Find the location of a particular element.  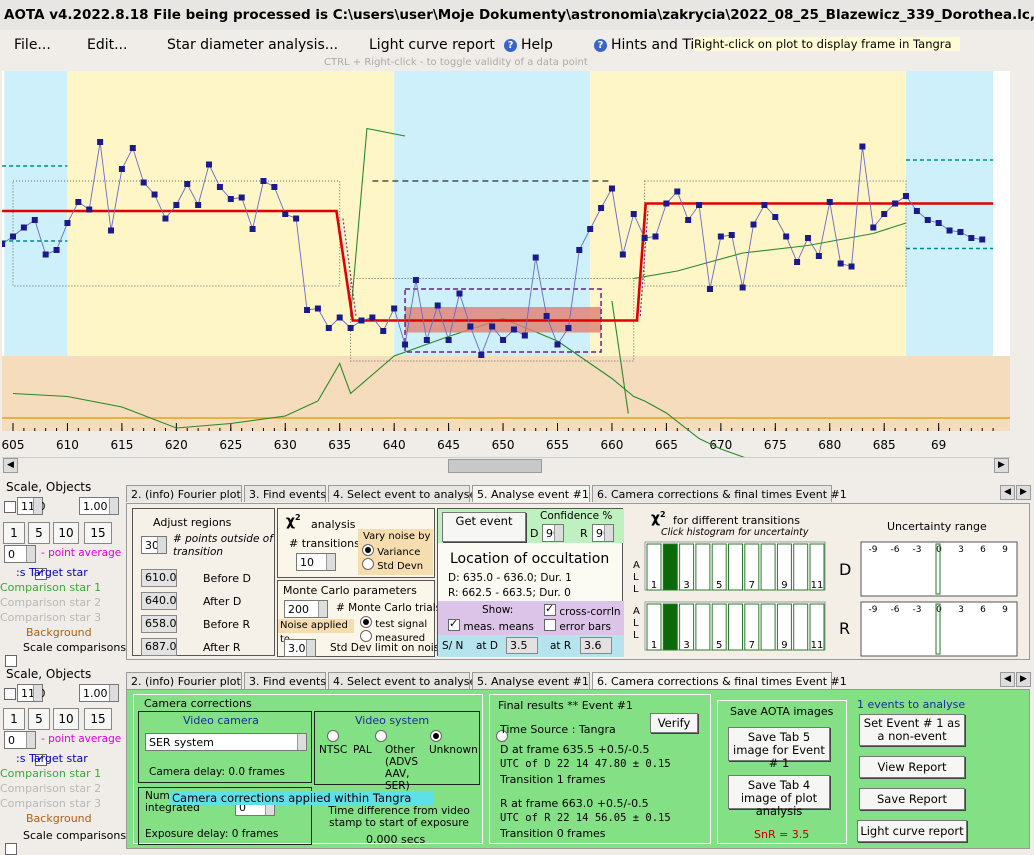

chi-histograms: 1 3 5 7 9 111 3 5 7 9 11-9 -6 -3 0 3 6 9-9 -6 -3 0 3 6 9 is located at coordinates (826, 582).